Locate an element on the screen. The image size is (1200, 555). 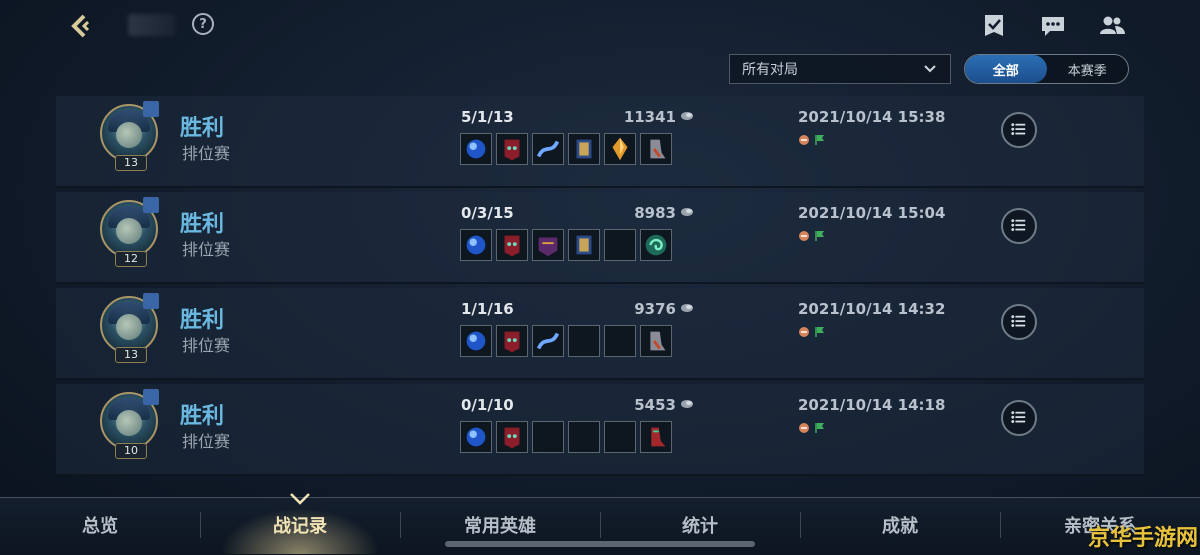
match-time: 2021/10/14 14:32 is located at coordinates (872, 309).